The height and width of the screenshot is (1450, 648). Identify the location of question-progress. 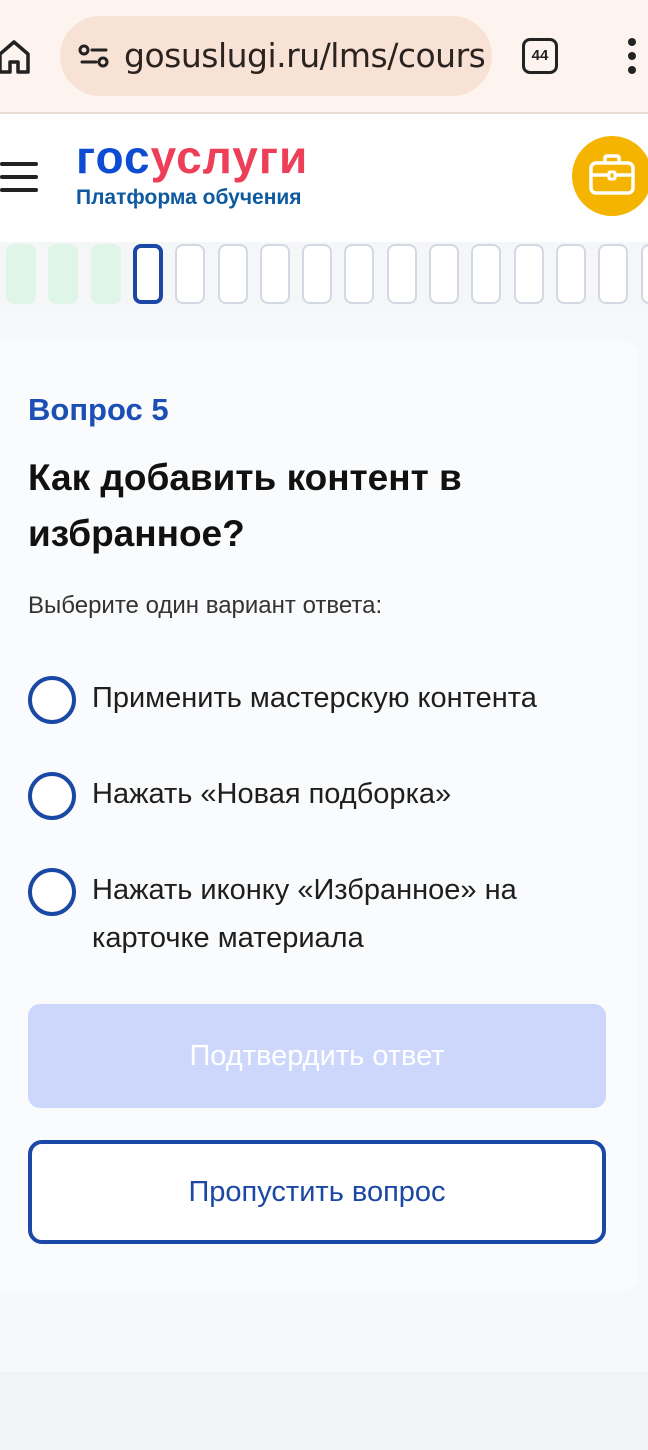
(324, 277).